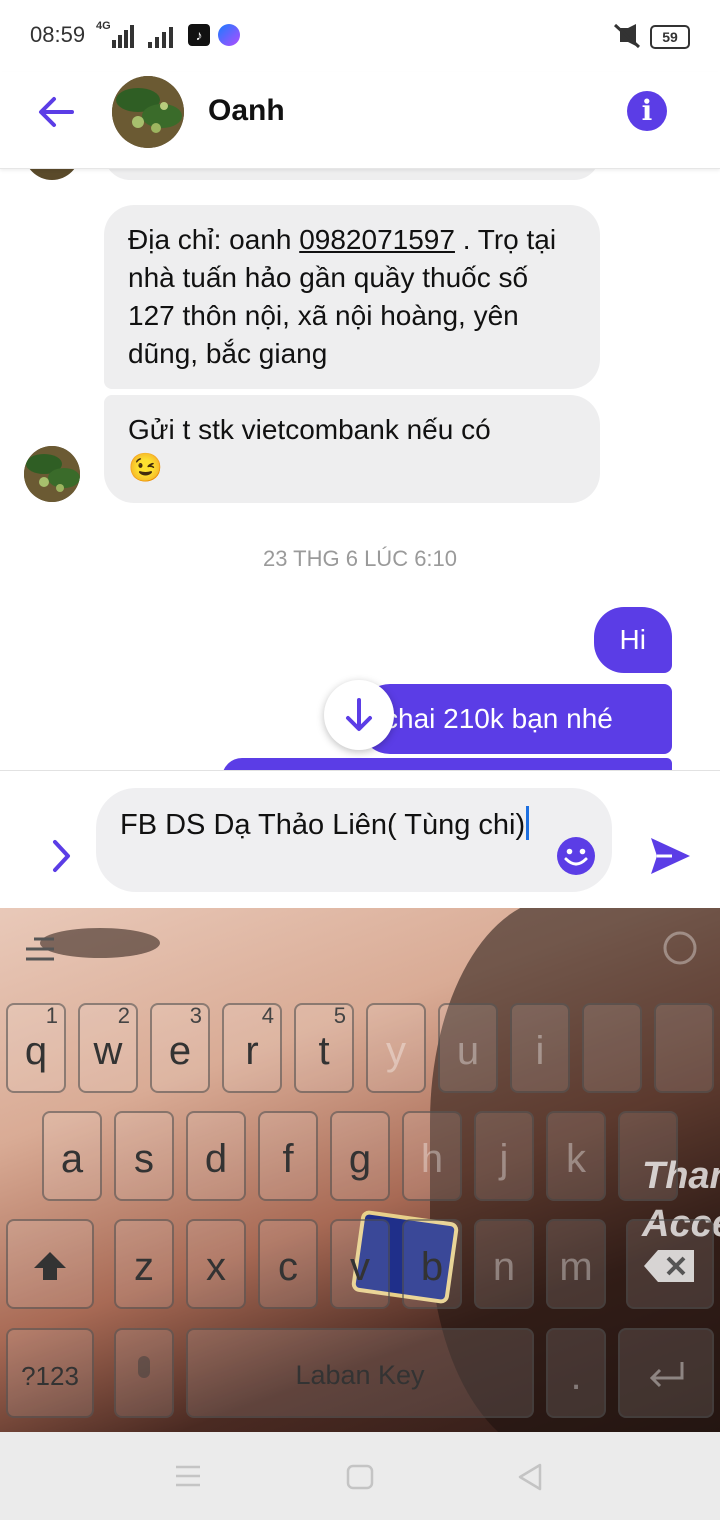 Image resolution: width=720 pixels, height=1520 pixels. I want to click on chevron-right-icon, so click(62, 856).